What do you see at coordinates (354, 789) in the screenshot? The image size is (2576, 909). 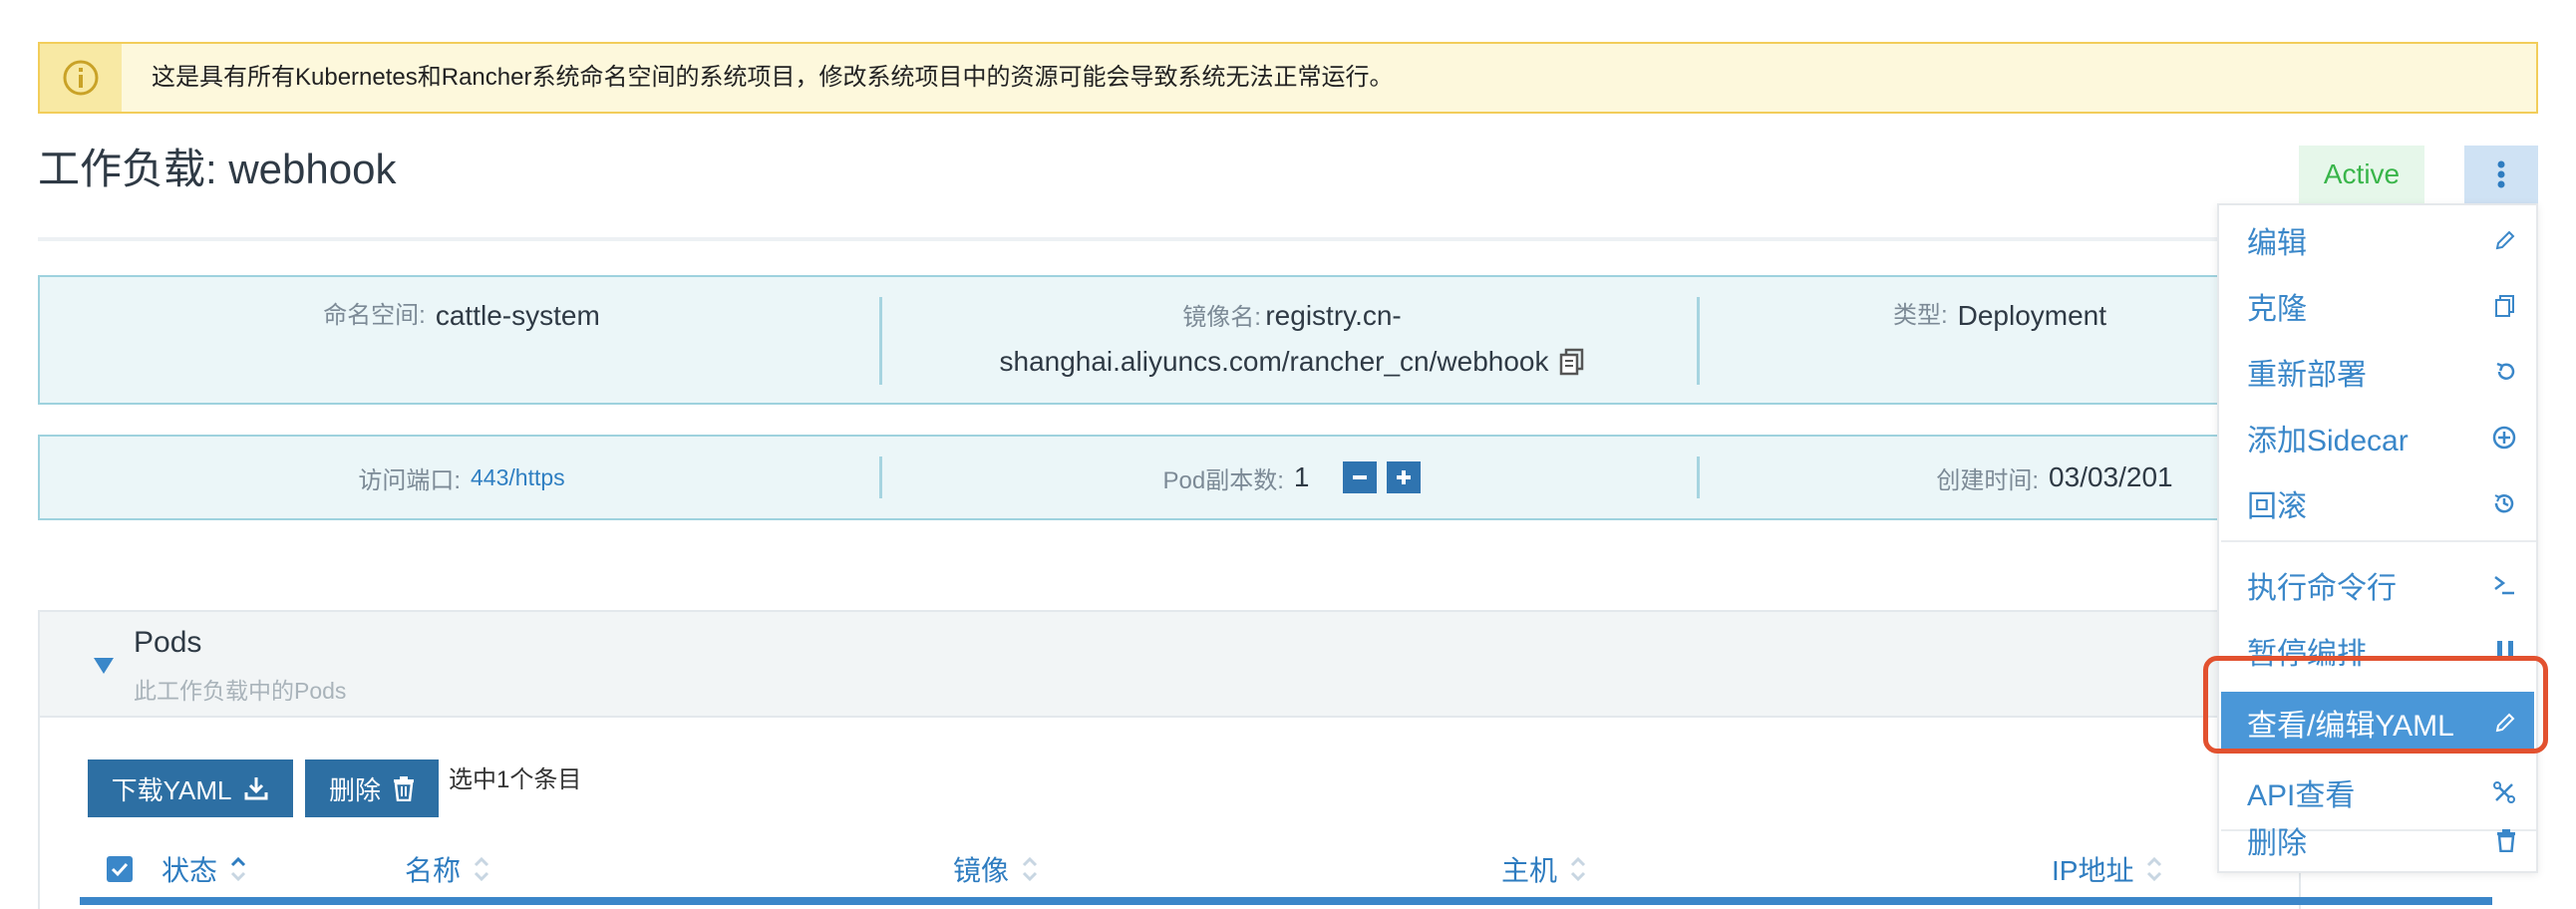 I see `delete-pods-label: 删除` at bounding box center [354, 789].